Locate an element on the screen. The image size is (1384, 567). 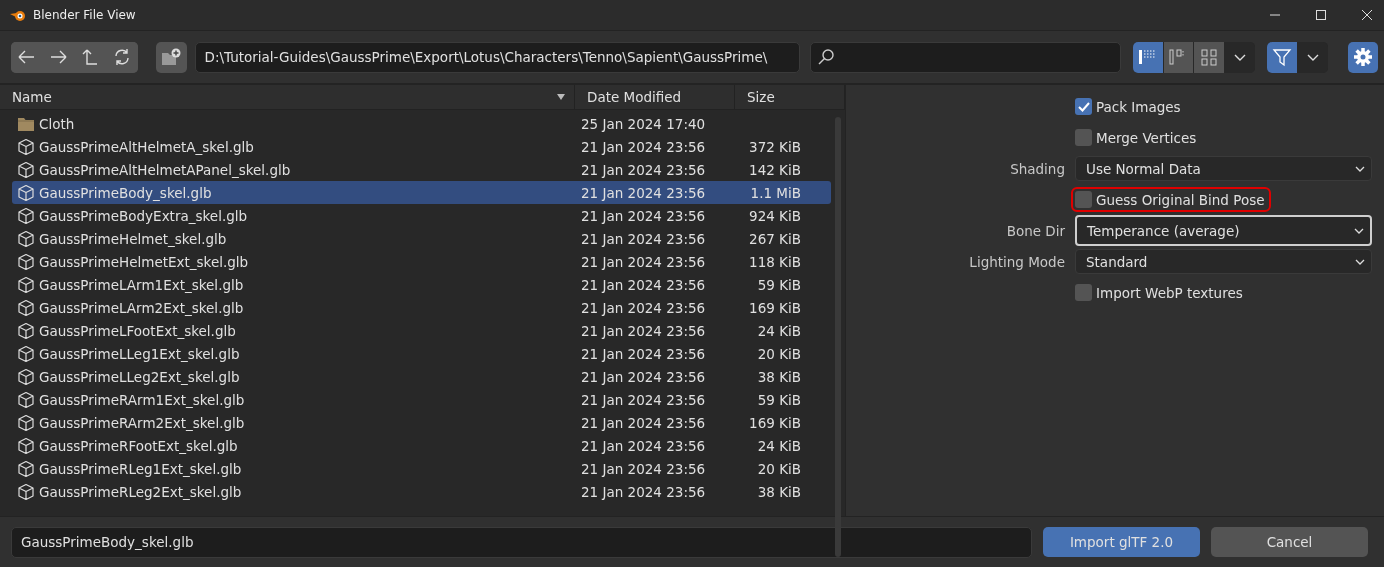
settings-icon is located at coordinates (1363, 57).